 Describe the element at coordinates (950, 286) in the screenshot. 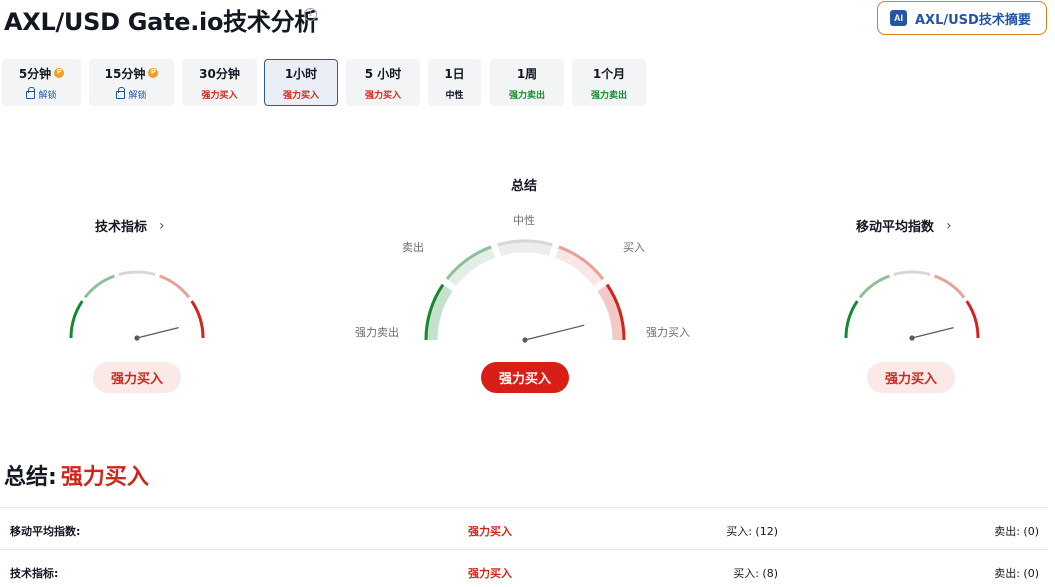

I see `gauge-segment-buy` at that location.